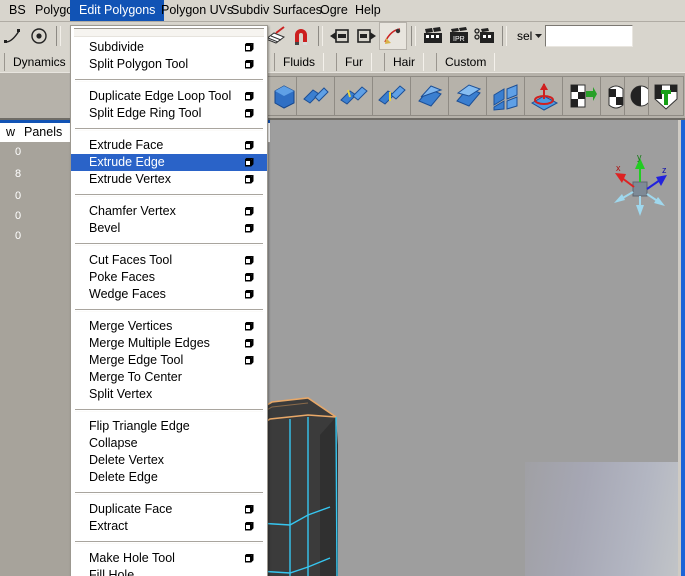 The width and height of the screenshot is (685, 576). I want to click on polygon-cylinder-mesh, so click(317, 485).